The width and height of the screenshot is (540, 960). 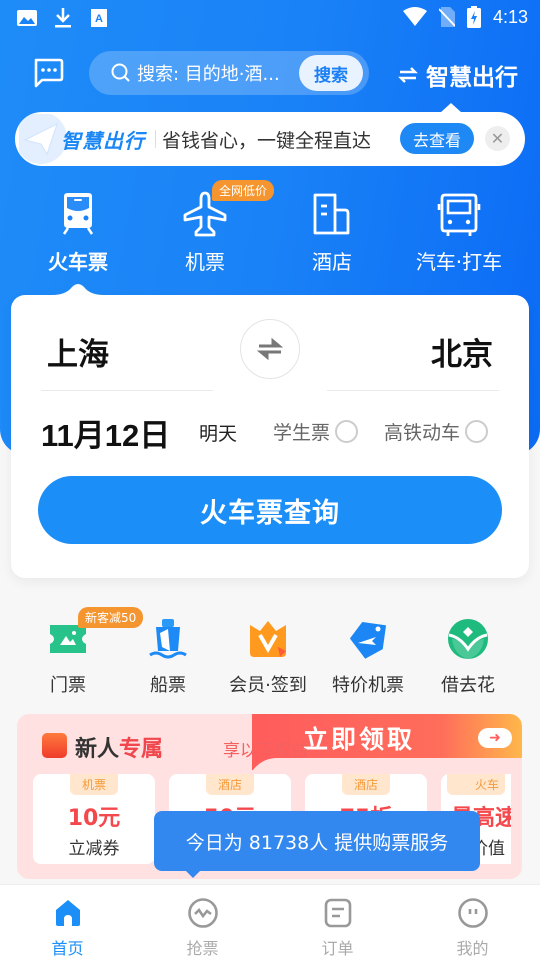 I want to click on category-tabs: 火车票 机票 全网低价 酒店 汽车·打车, so click(x=270, y=235).